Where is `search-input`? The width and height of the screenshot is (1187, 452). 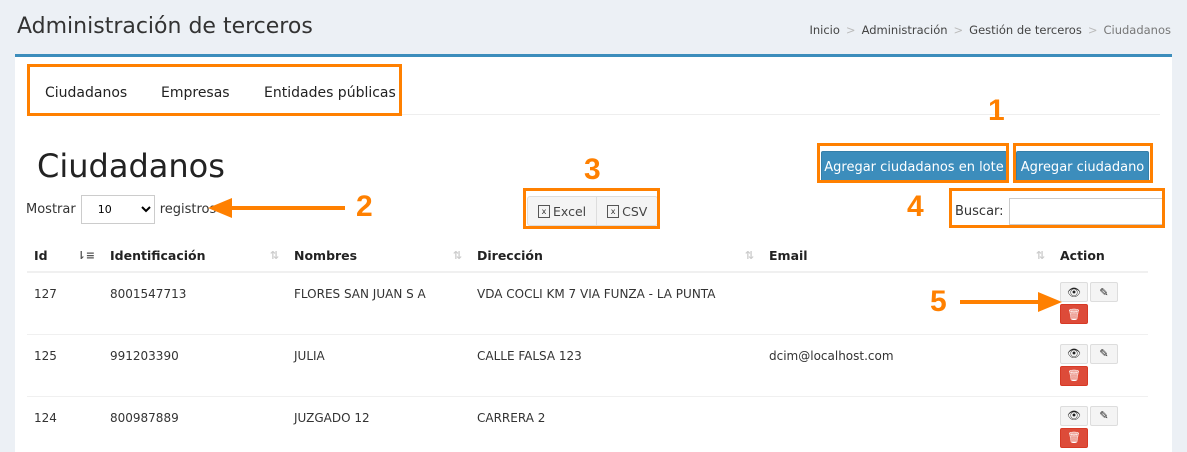 search-input is located at coordinates (1086, 211).